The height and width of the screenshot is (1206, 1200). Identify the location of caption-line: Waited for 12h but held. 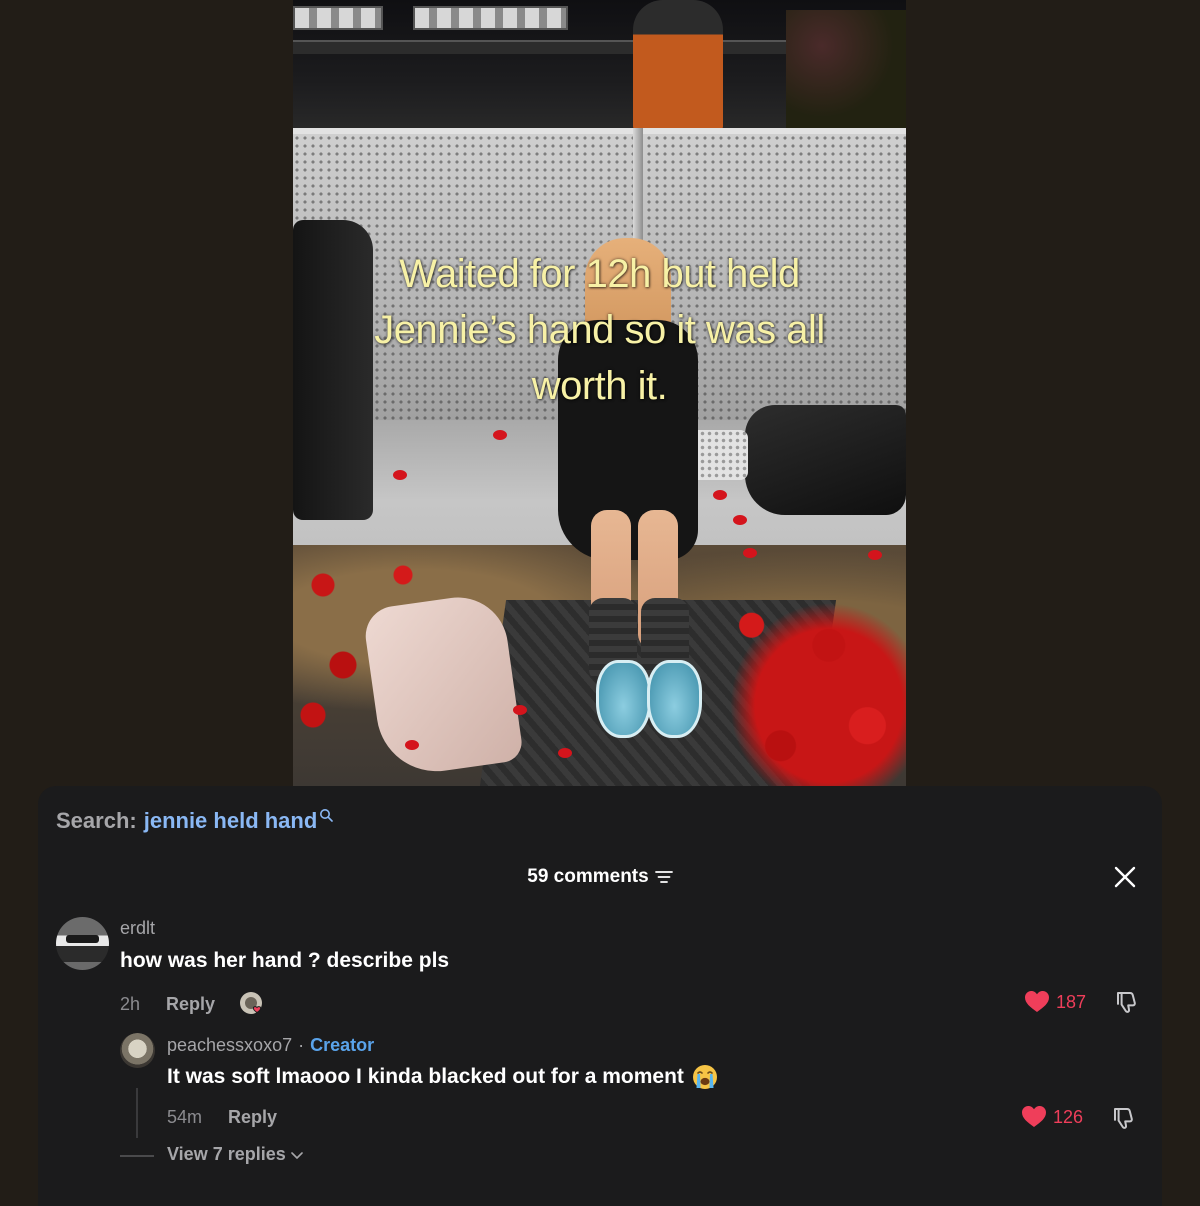
(599, 274).